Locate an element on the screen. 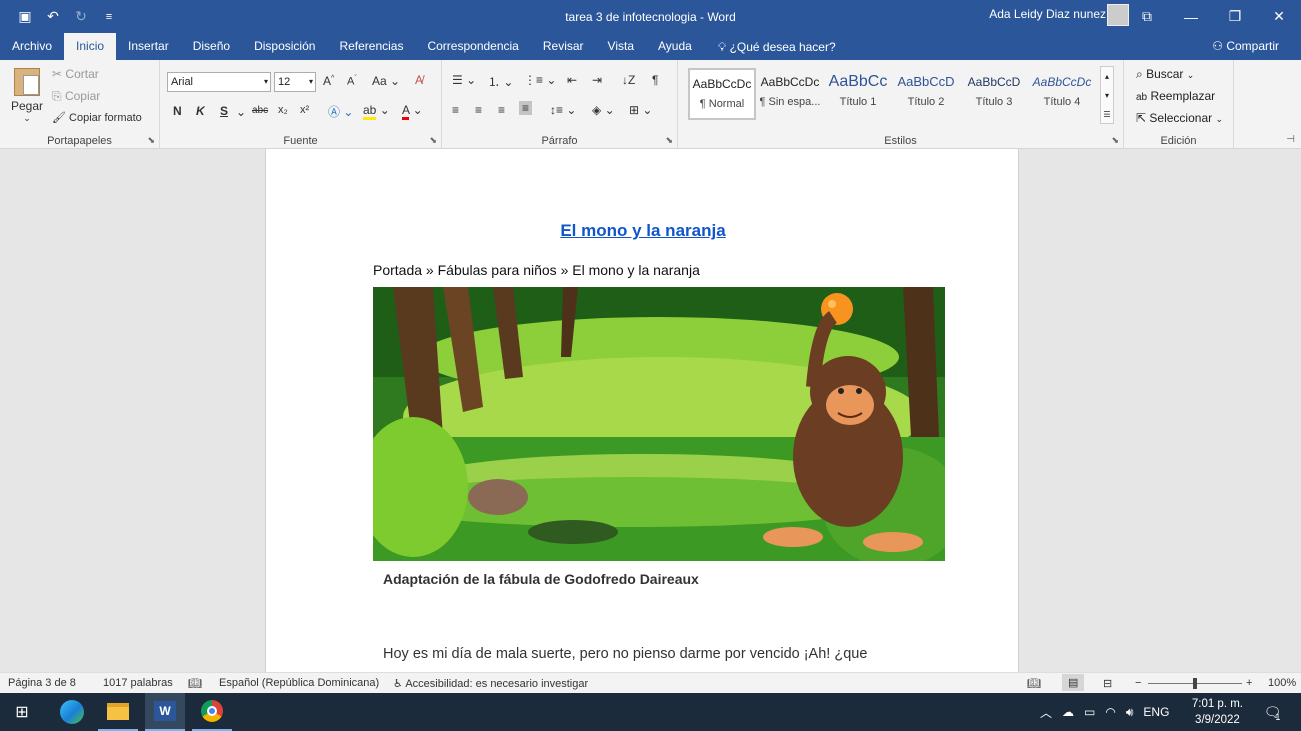 Image resolution: width=1301 pixels, height=731 pixels. notifications-icon: 🗨︎ 1 is located at coordinates (1272, 712).